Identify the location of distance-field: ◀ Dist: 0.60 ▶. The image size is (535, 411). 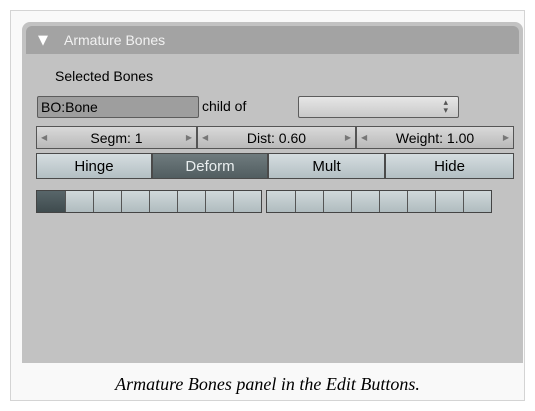
(276, 137).